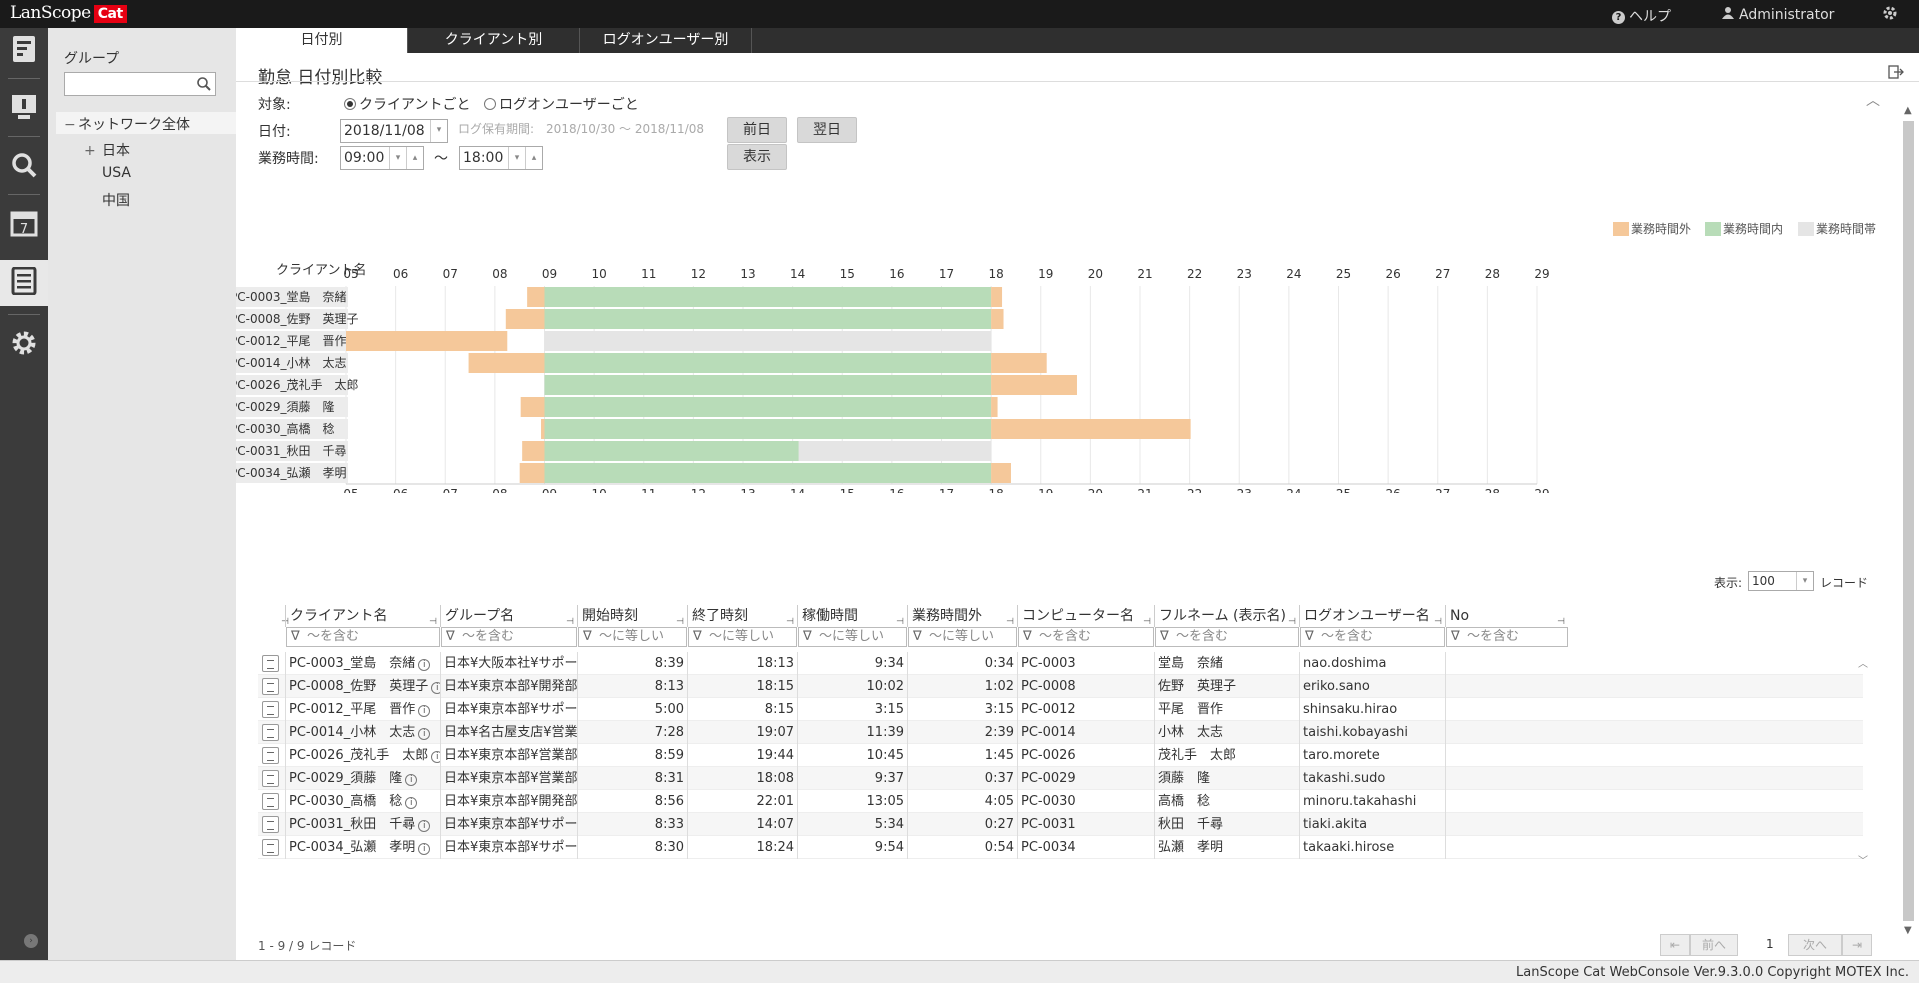 The width and height of the screenshot is (1919, 983). Describe the element at coordinates (107, 150) in the screenshot. I see `tree-item-japan: + 日本` at that location.